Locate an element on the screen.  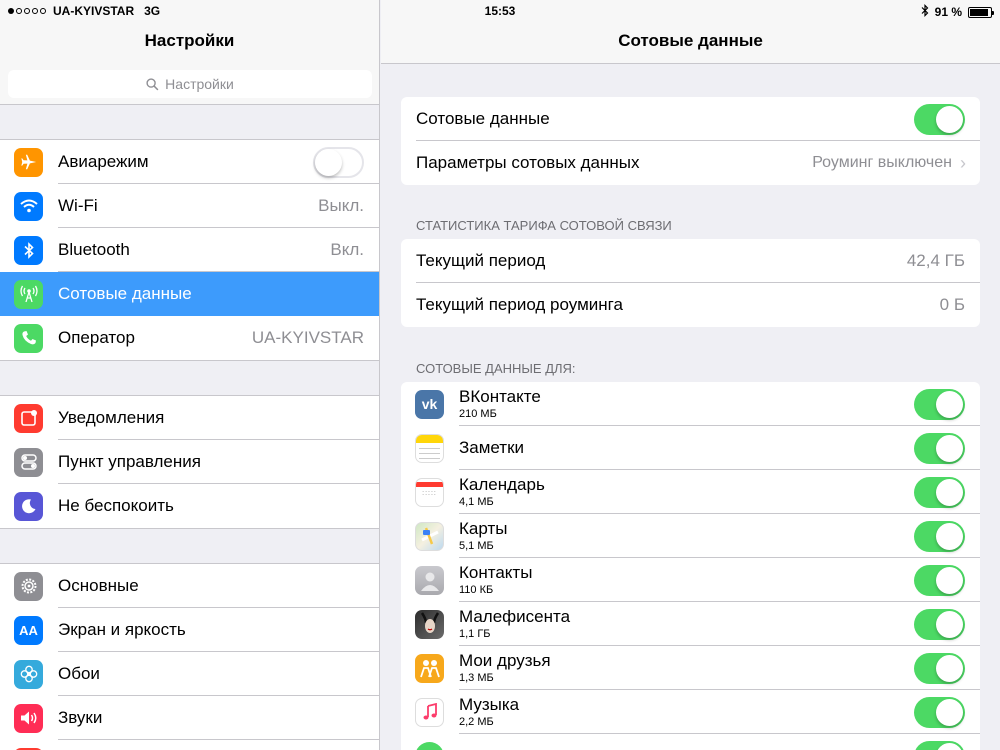
cellular-options-label: Параметры сотовых данных is located at coordinates (528, 162).